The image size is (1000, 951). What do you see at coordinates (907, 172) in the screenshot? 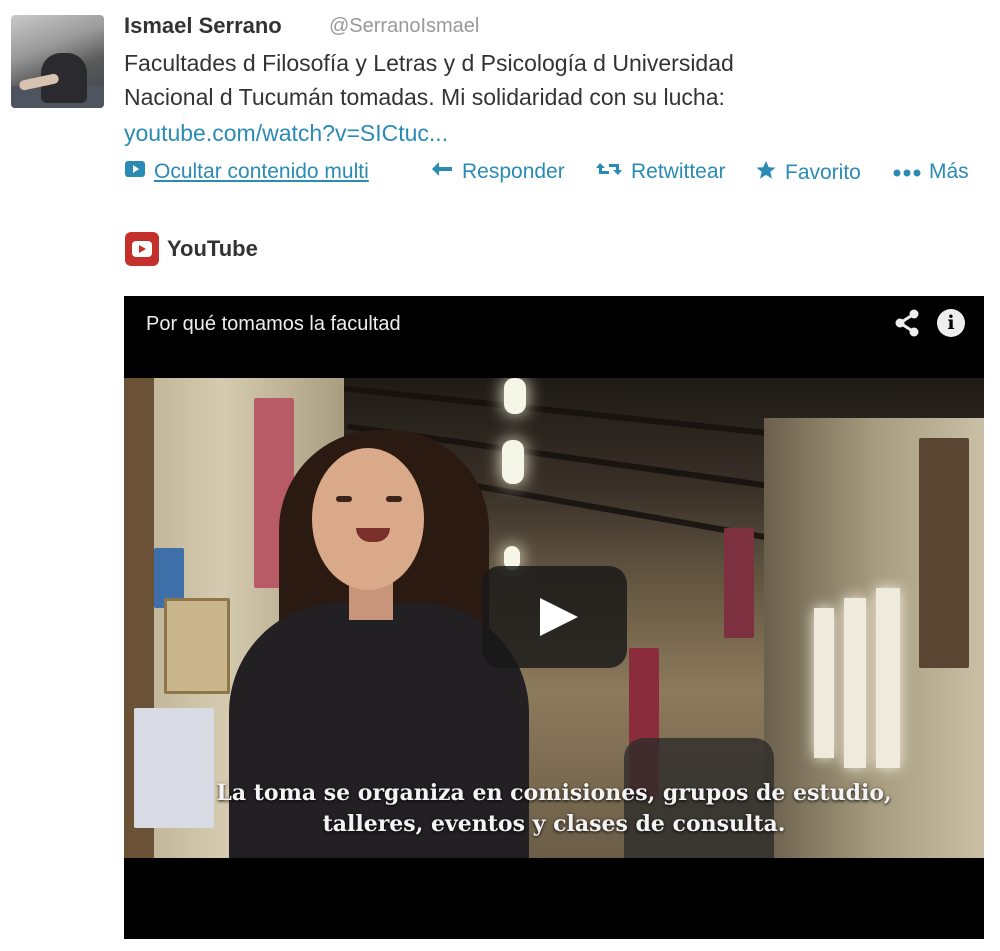
I see `more-dots-icon` at bounding box center [907, 172].